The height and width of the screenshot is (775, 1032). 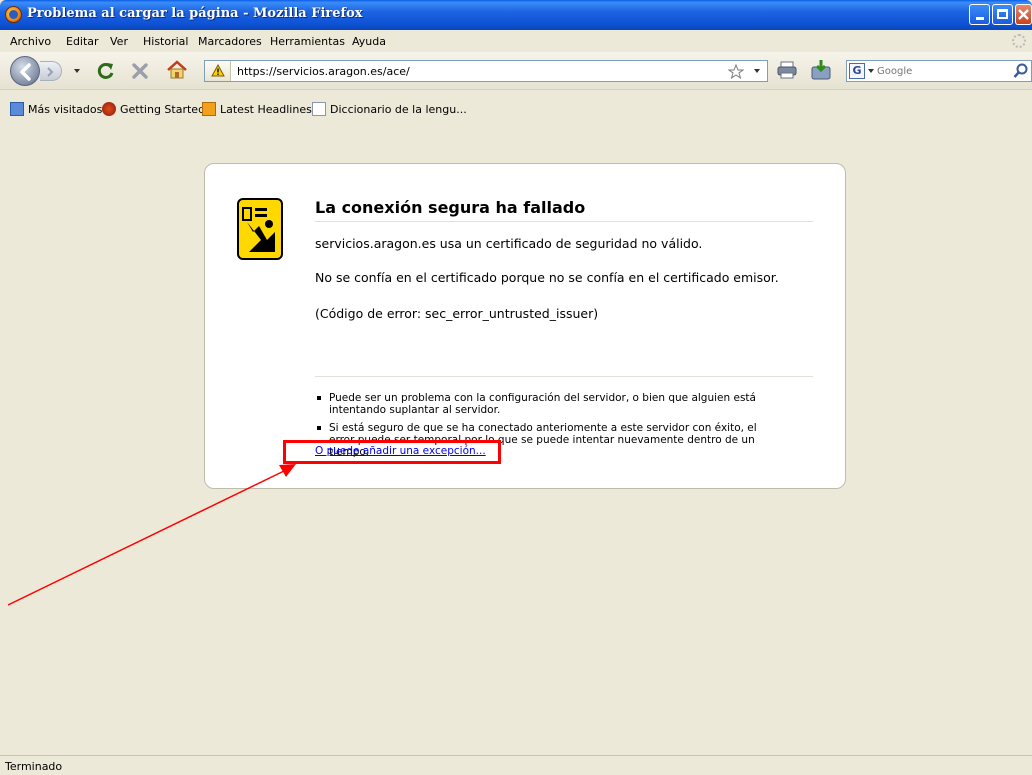 I want to click on maximize-button, so click(x=1002, y=14).